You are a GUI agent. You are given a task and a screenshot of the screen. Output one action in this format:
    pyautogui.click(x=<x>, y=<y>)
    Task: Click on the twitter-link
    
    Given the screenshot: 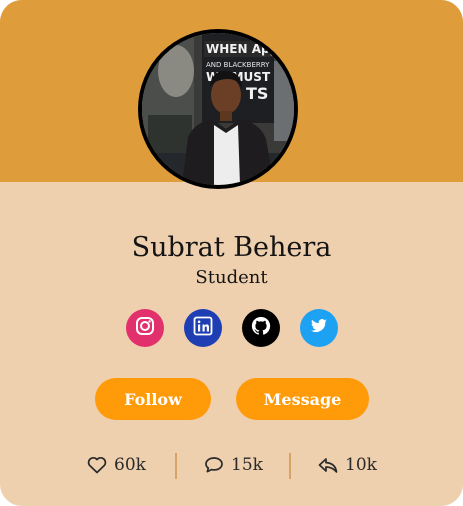 What is the action you would take?
    pyautogui.click(x=319, y=328)
    